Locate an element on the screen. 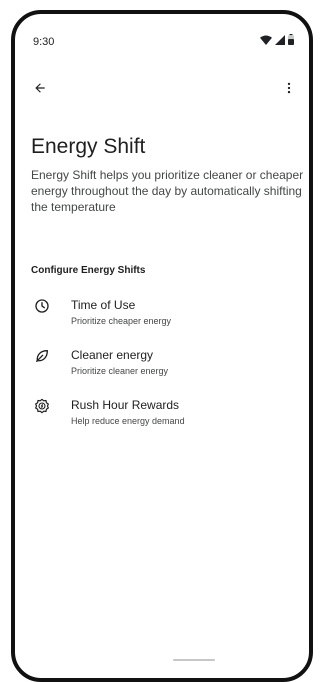 The image size is (324, 682). leaf-icon is located at coordinates (42, 356).